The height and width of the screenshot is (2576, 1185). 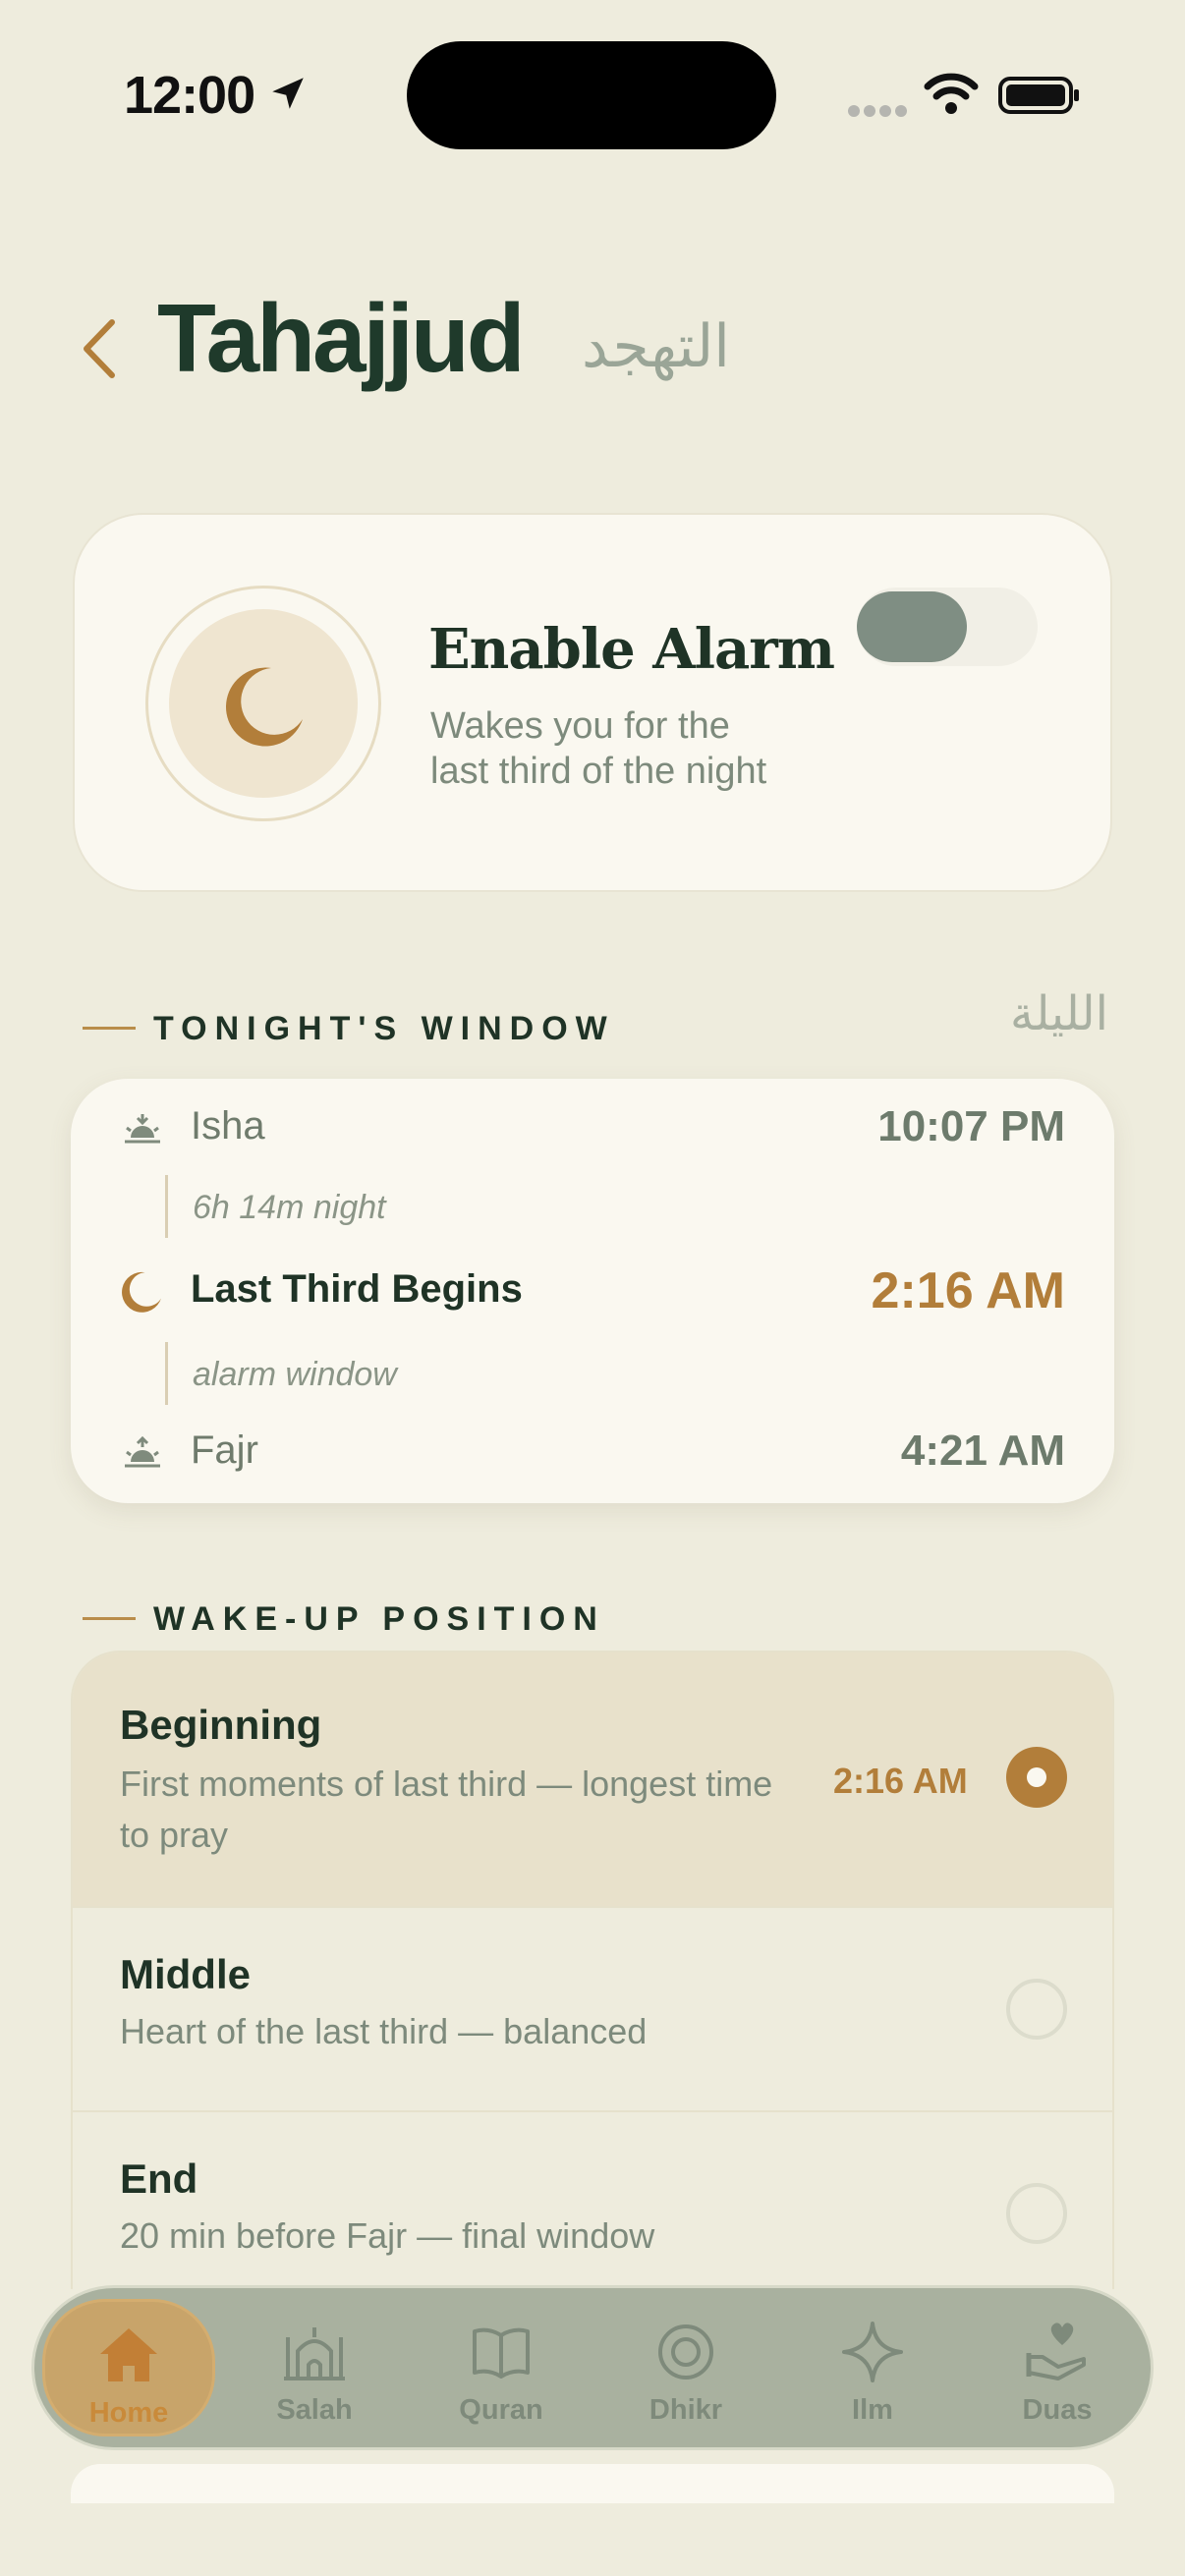 What do you see at coordinates (873, 2410) in the screenshot?
I see `tab-label: Ilm` at bounding box center [873, 2410].